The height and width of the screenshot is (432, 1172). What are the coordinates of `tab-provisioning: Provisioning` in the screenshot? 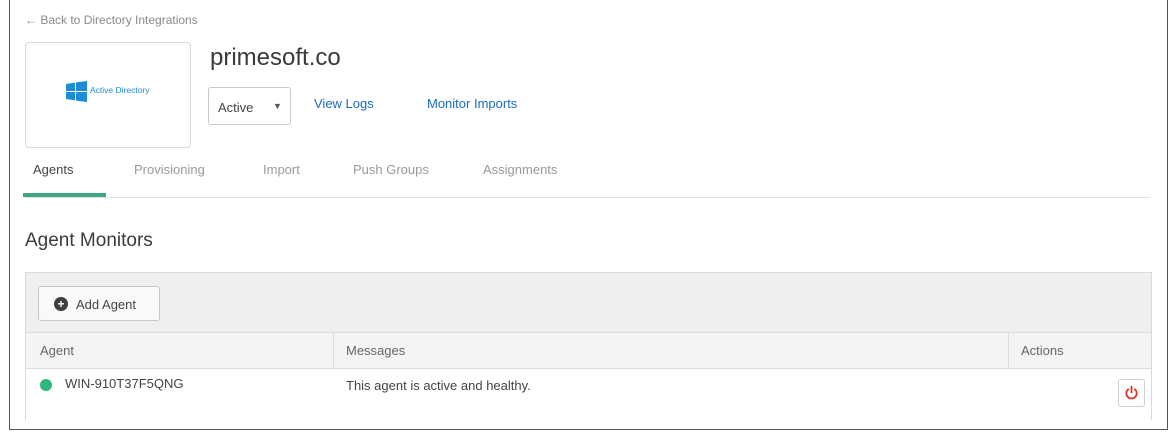 It's located at (169, 169).